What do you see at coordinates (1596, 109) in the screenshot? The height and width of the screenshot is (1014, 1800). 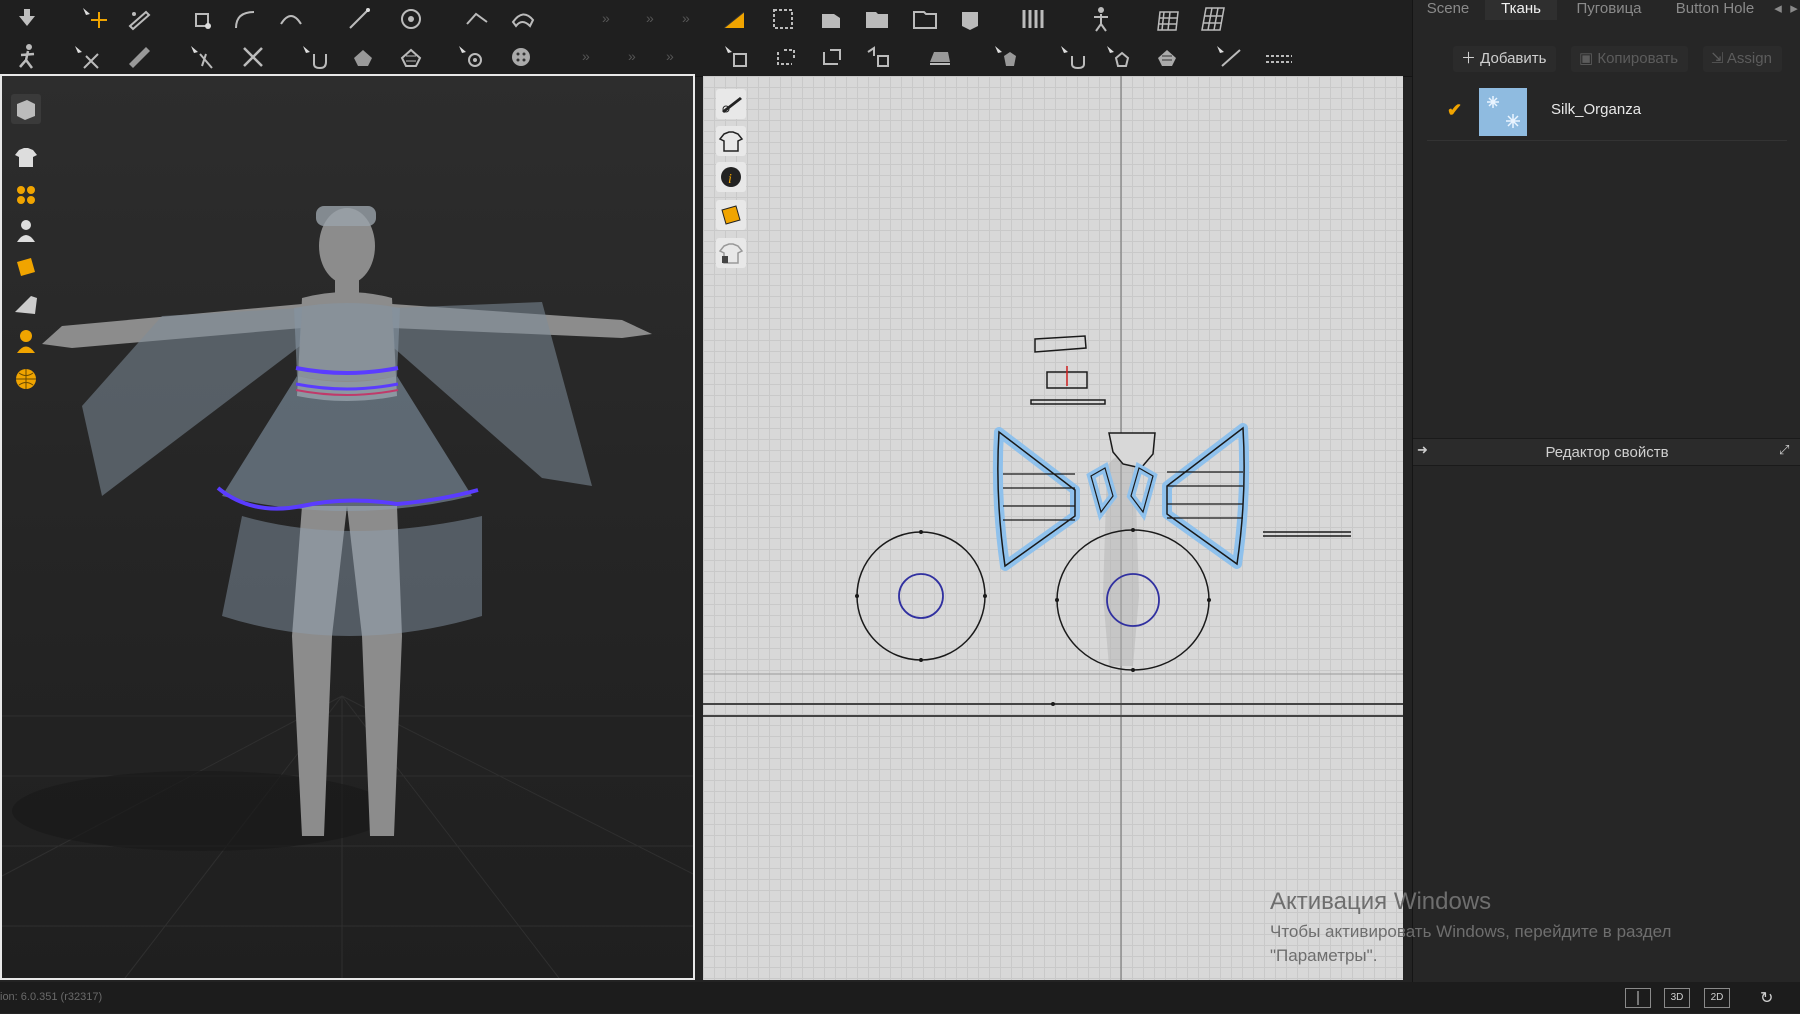 I see `fabric-name: Silk_Organza` at bounding box center [1596, 109].